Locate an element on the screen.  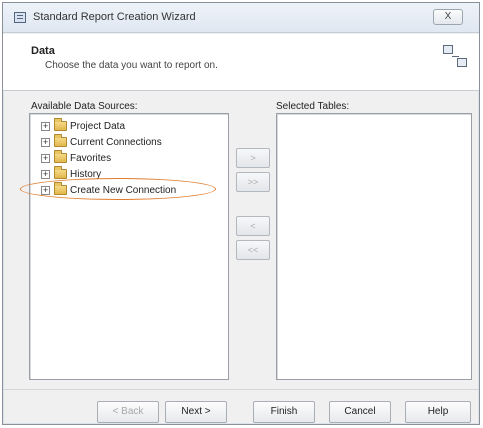
next-button: Next > is located at coordinates (196, 412).